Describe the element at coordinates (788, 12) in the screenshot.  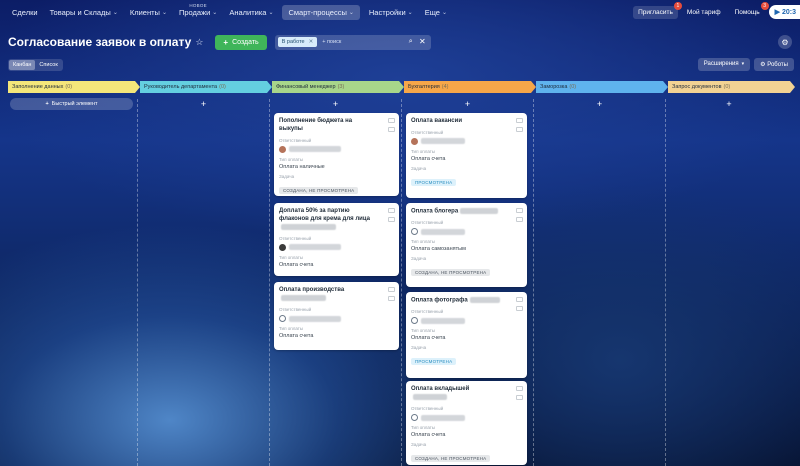
I see `clock-time: 20:3` at that location.